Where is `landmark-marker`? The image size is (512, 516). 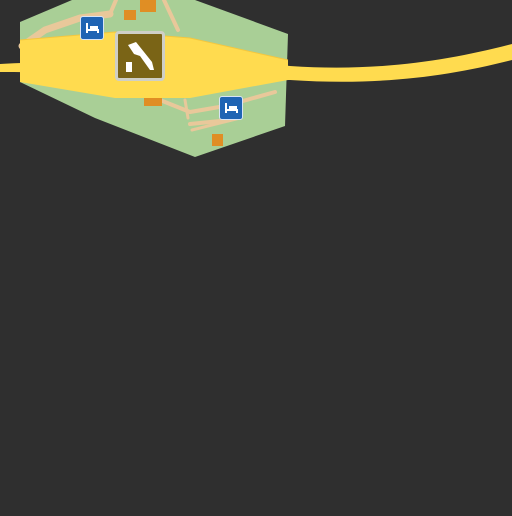
landmark-marker is located at coordinates (140, 56).